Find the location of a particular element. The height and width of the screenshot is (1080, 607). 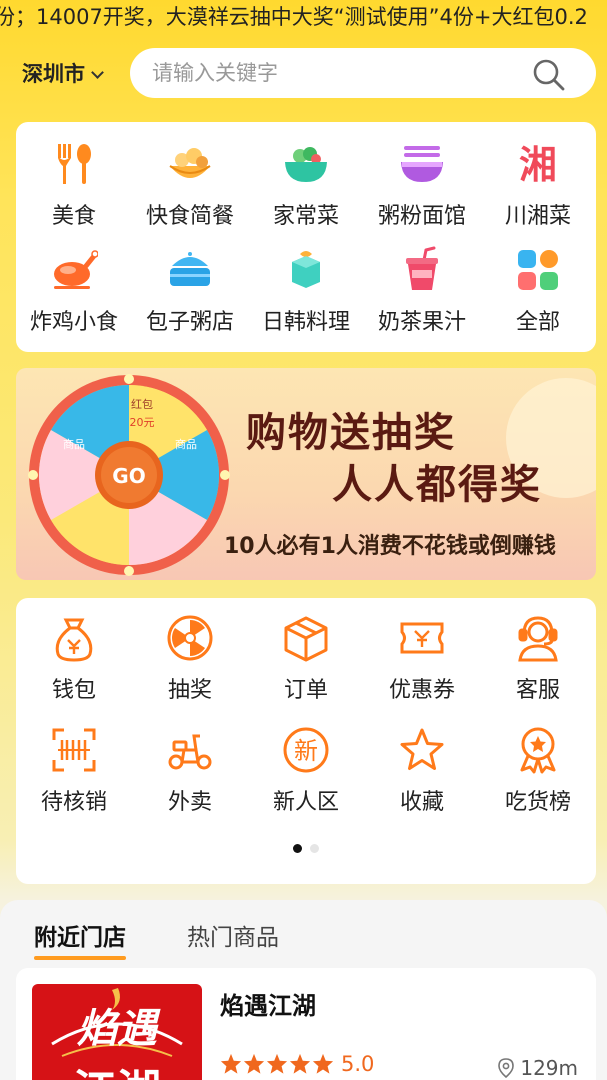

store-logo: 焰遇 江湖 is located at coordinates (117, 1032).